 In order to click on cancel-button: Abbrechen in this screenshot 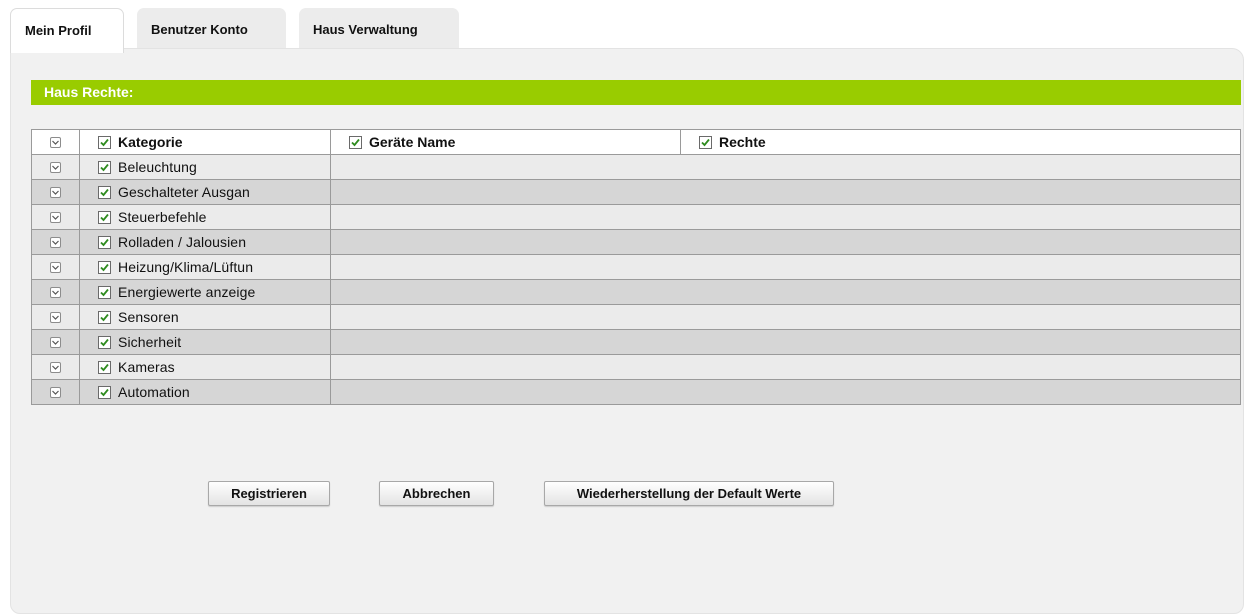, I will do `click(436, 493)`.